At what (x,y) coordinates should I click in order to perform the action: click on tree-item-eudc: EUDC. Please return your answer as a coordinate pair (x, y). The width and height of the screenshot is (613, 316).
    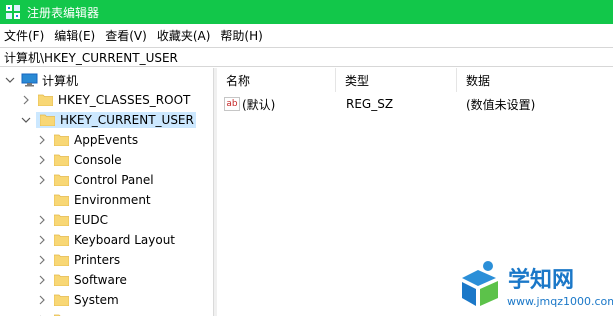
    Looking at the image, I should click on (72, 220).